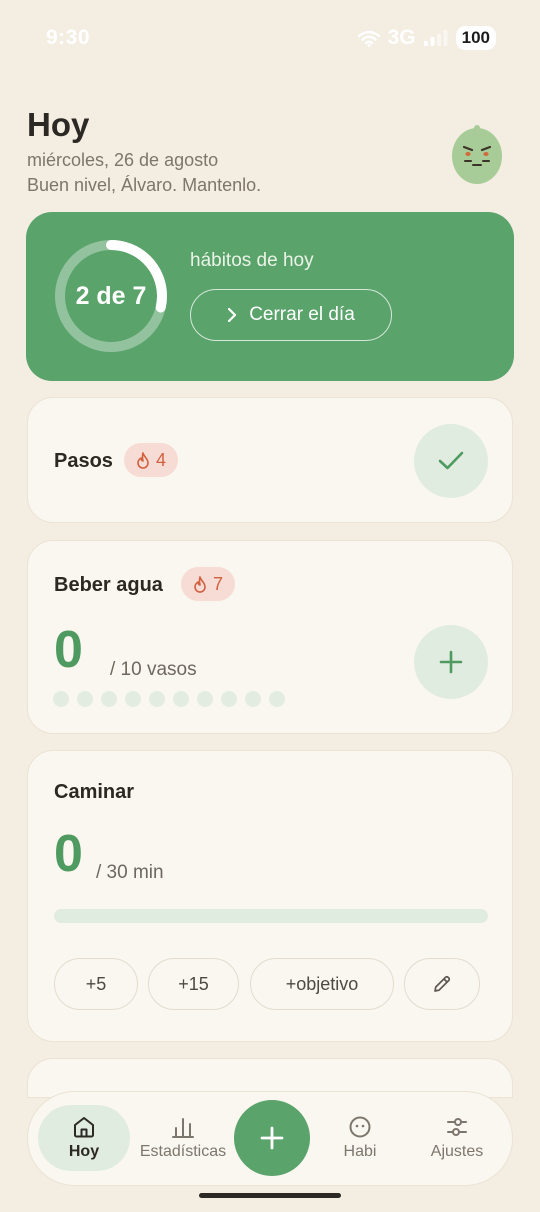 This screenshot has height=1212, width=540. What do you see at coordinates (218, 583) in the screenshot?
I see `streak-count: 7` at bounding box center [218, 583].